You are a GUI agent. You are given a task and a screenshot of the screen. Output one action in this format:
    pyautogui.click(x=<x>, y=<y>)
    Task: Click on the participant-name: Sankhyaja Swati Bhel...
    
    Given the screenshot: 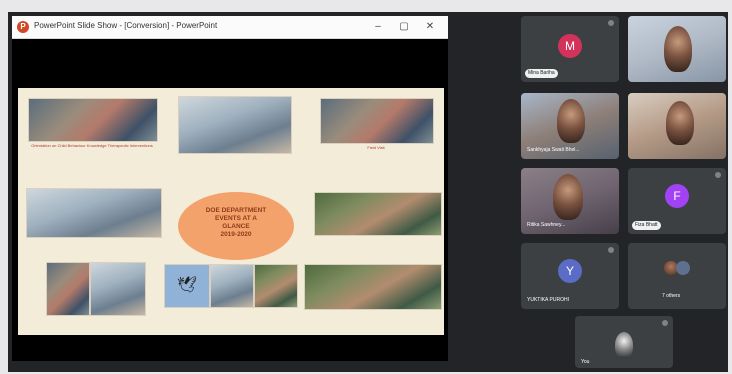 What is the action you would take?
    pyautogui.click(x=553, y=150)
    